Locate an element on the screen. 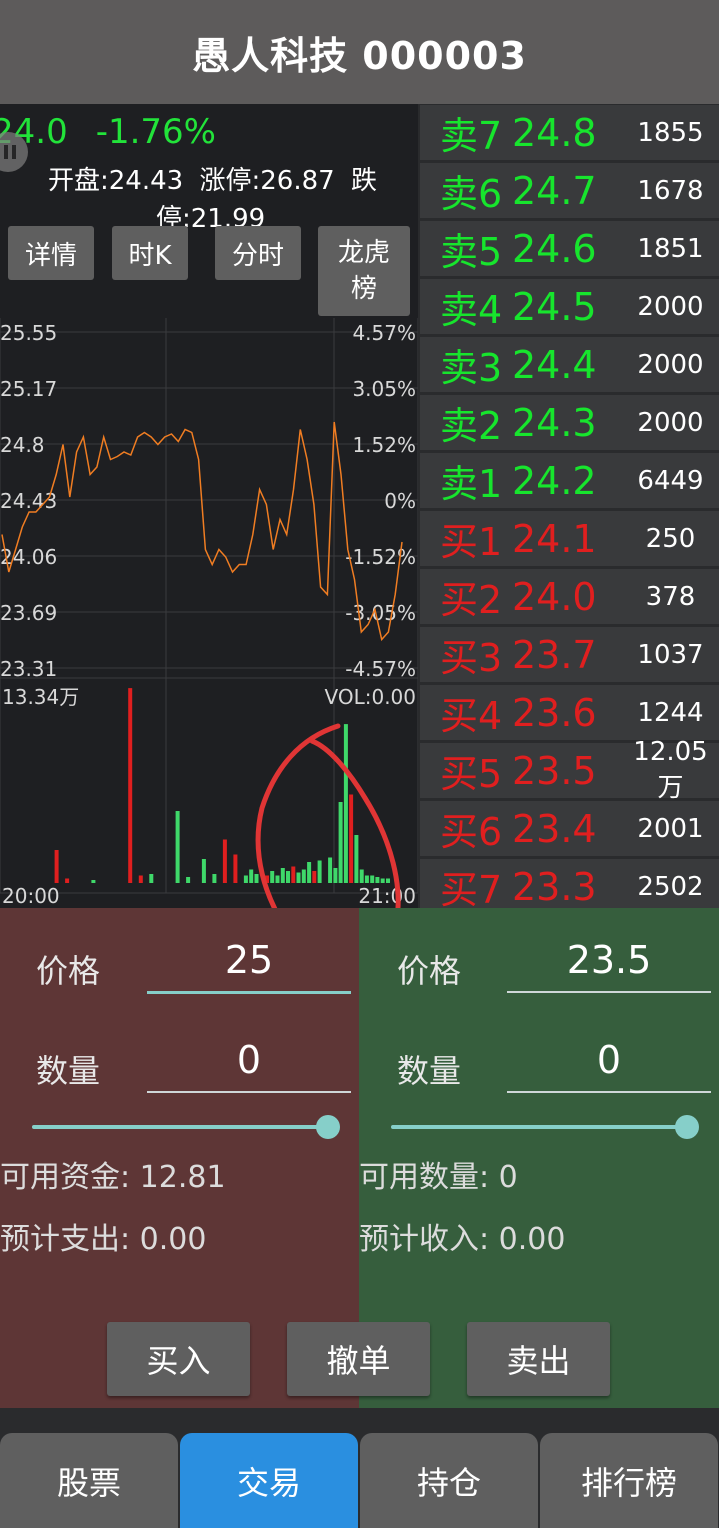  time-start-label: 20:00 is located at coordinates (31, 896).